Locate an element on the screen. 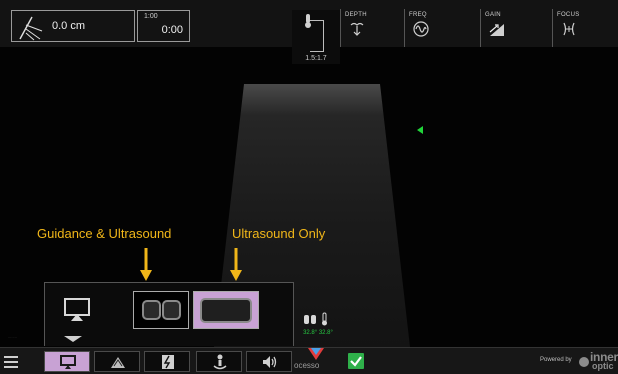 Image resolution: width=618 pixels, height=374 pixels. needle-guide-icon is located at coordinates (168, 362).